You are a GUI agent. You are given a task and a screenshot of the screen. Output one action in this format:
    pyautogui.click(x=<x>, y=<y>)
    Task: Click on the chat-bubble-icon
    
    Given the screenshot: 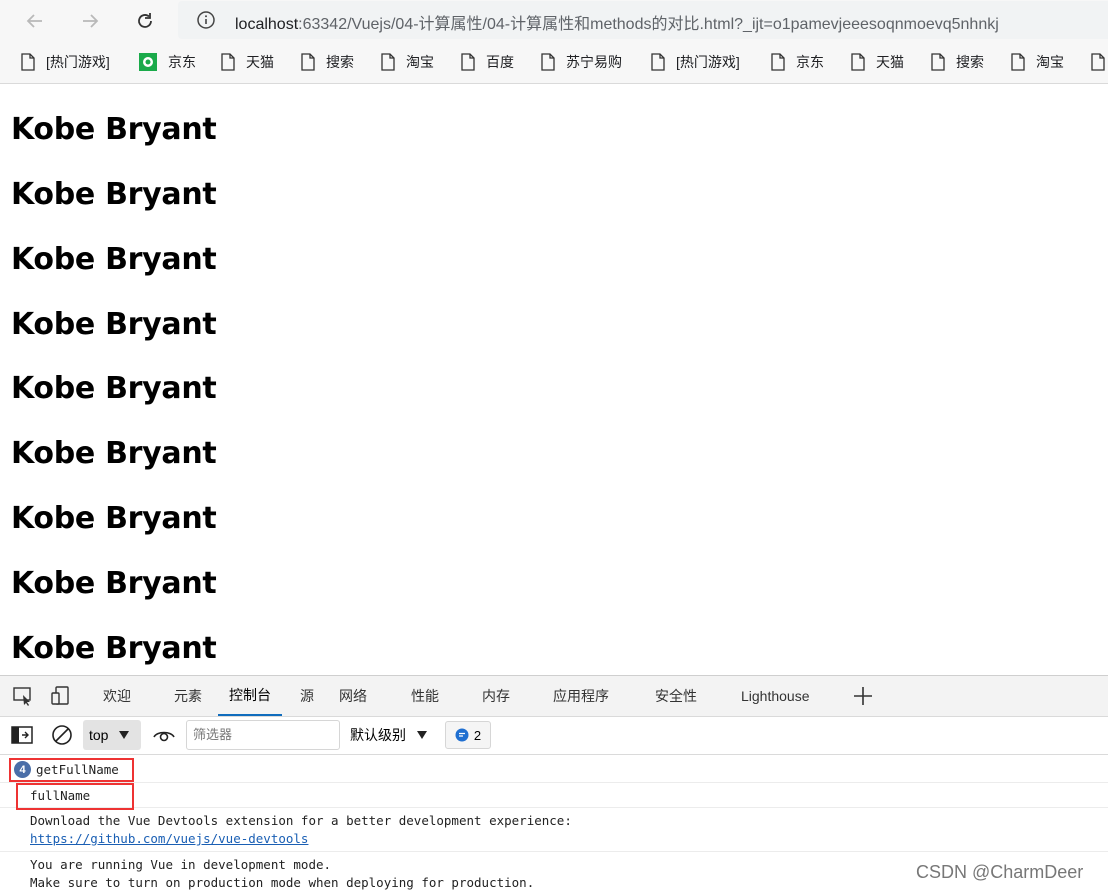 What is the action you would take?
    pyautogui.click(x=462, y=735)
    